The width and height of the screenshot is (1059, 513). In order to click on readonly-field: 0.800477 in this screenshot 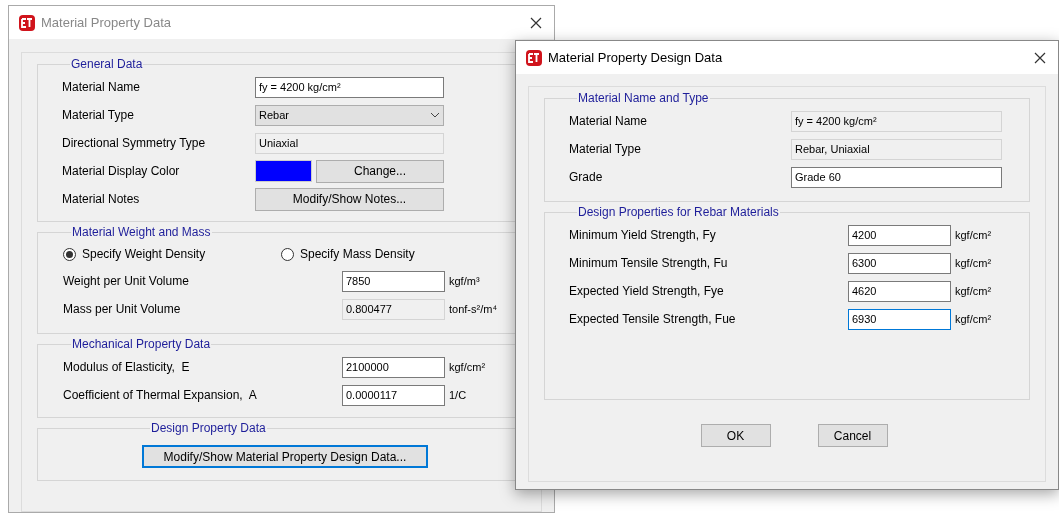, I will do `click(393, 309)`.